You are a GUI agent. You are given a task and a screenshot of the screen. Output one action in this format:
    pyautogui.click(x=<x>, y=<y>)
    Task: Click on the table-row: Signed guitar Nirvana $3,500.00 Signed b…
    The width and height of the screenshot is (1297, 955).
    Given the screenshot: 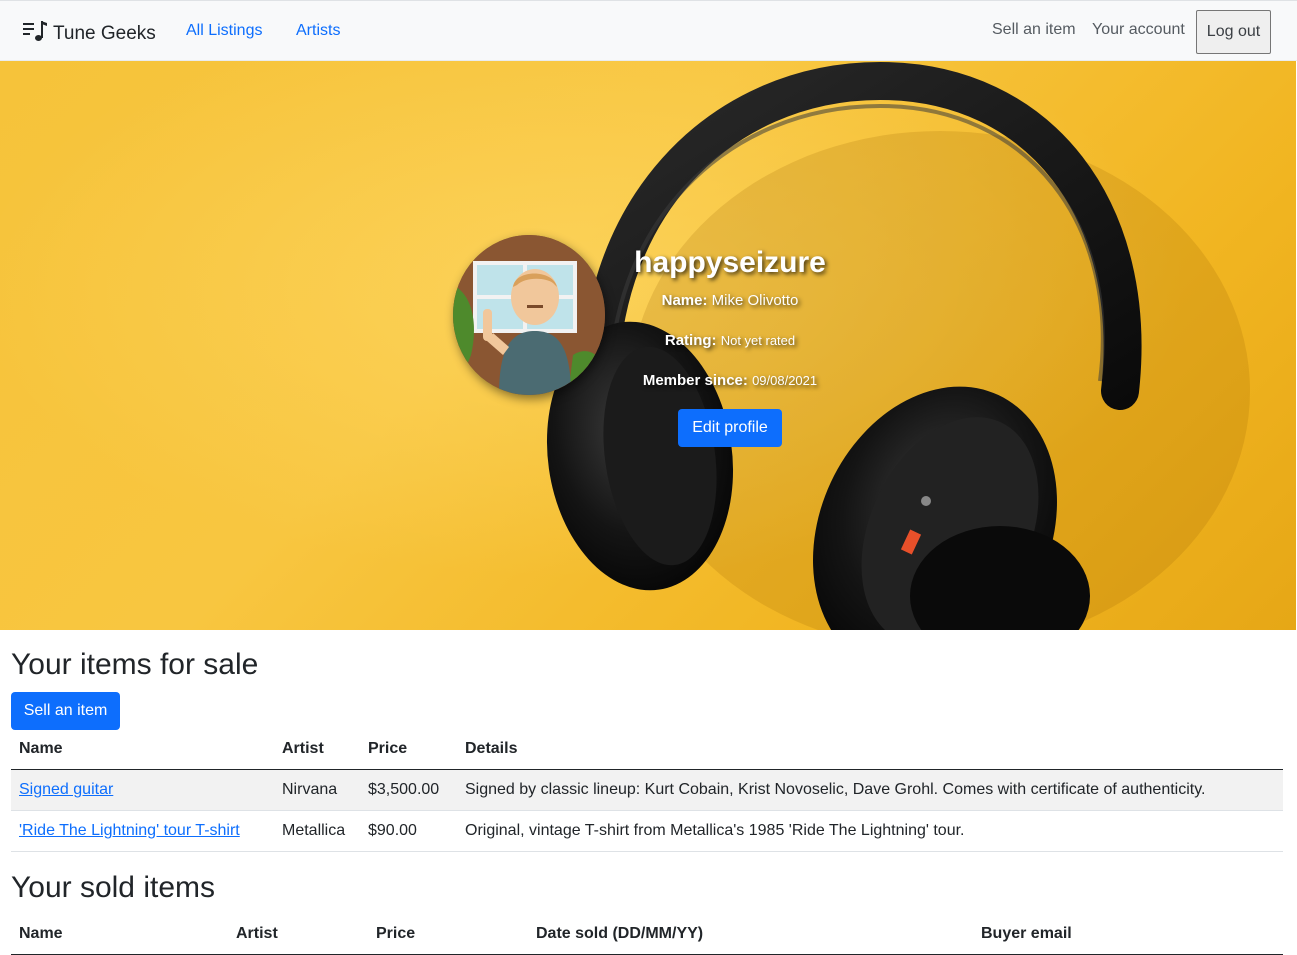 What is the action you would take?
    pyautogui.click(x=647, y=790)
    